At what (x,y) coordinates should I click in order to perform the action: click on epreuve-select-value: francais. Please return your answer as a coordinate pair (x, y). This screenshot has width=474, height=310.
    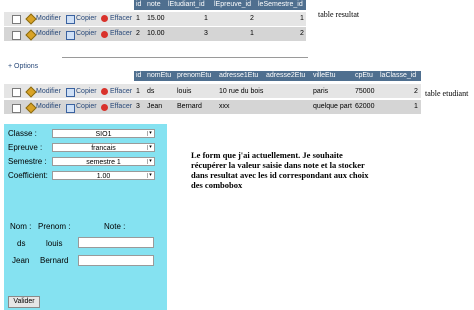
    Looking at the image, I should click on (103, 148).